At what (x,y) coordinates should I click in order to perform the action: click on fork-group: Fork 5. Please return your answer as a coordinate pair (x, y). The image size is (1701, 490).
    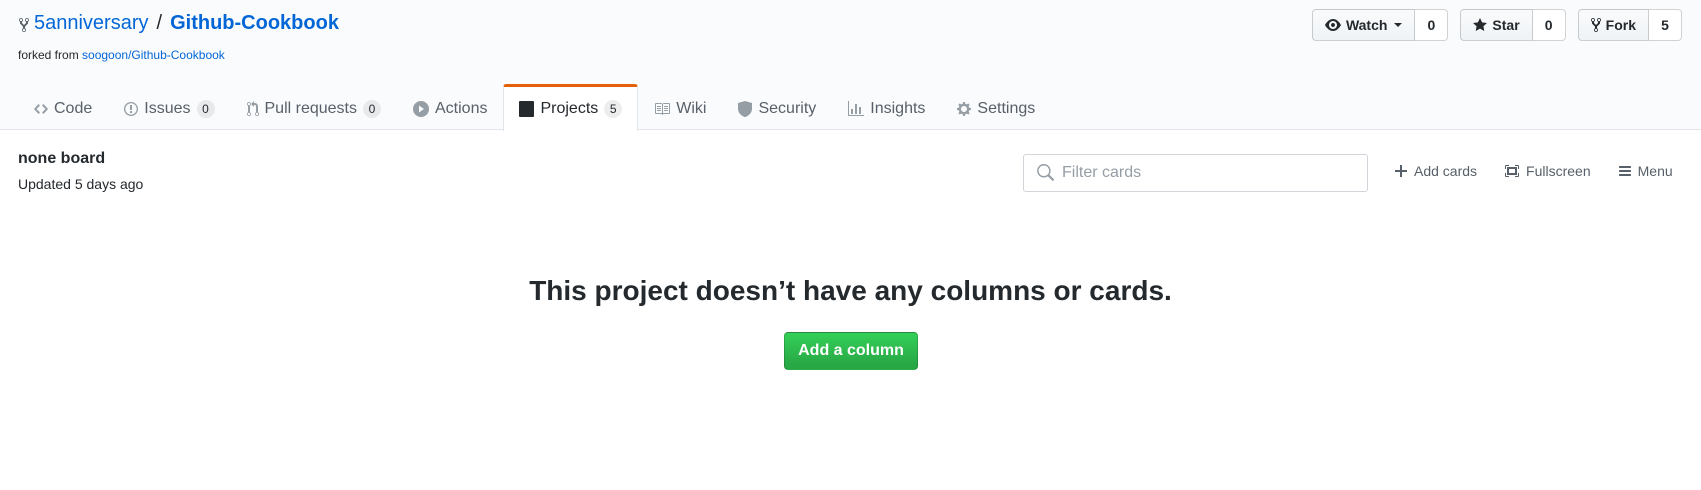
    Looking at the image, I should click on (1629, 25).